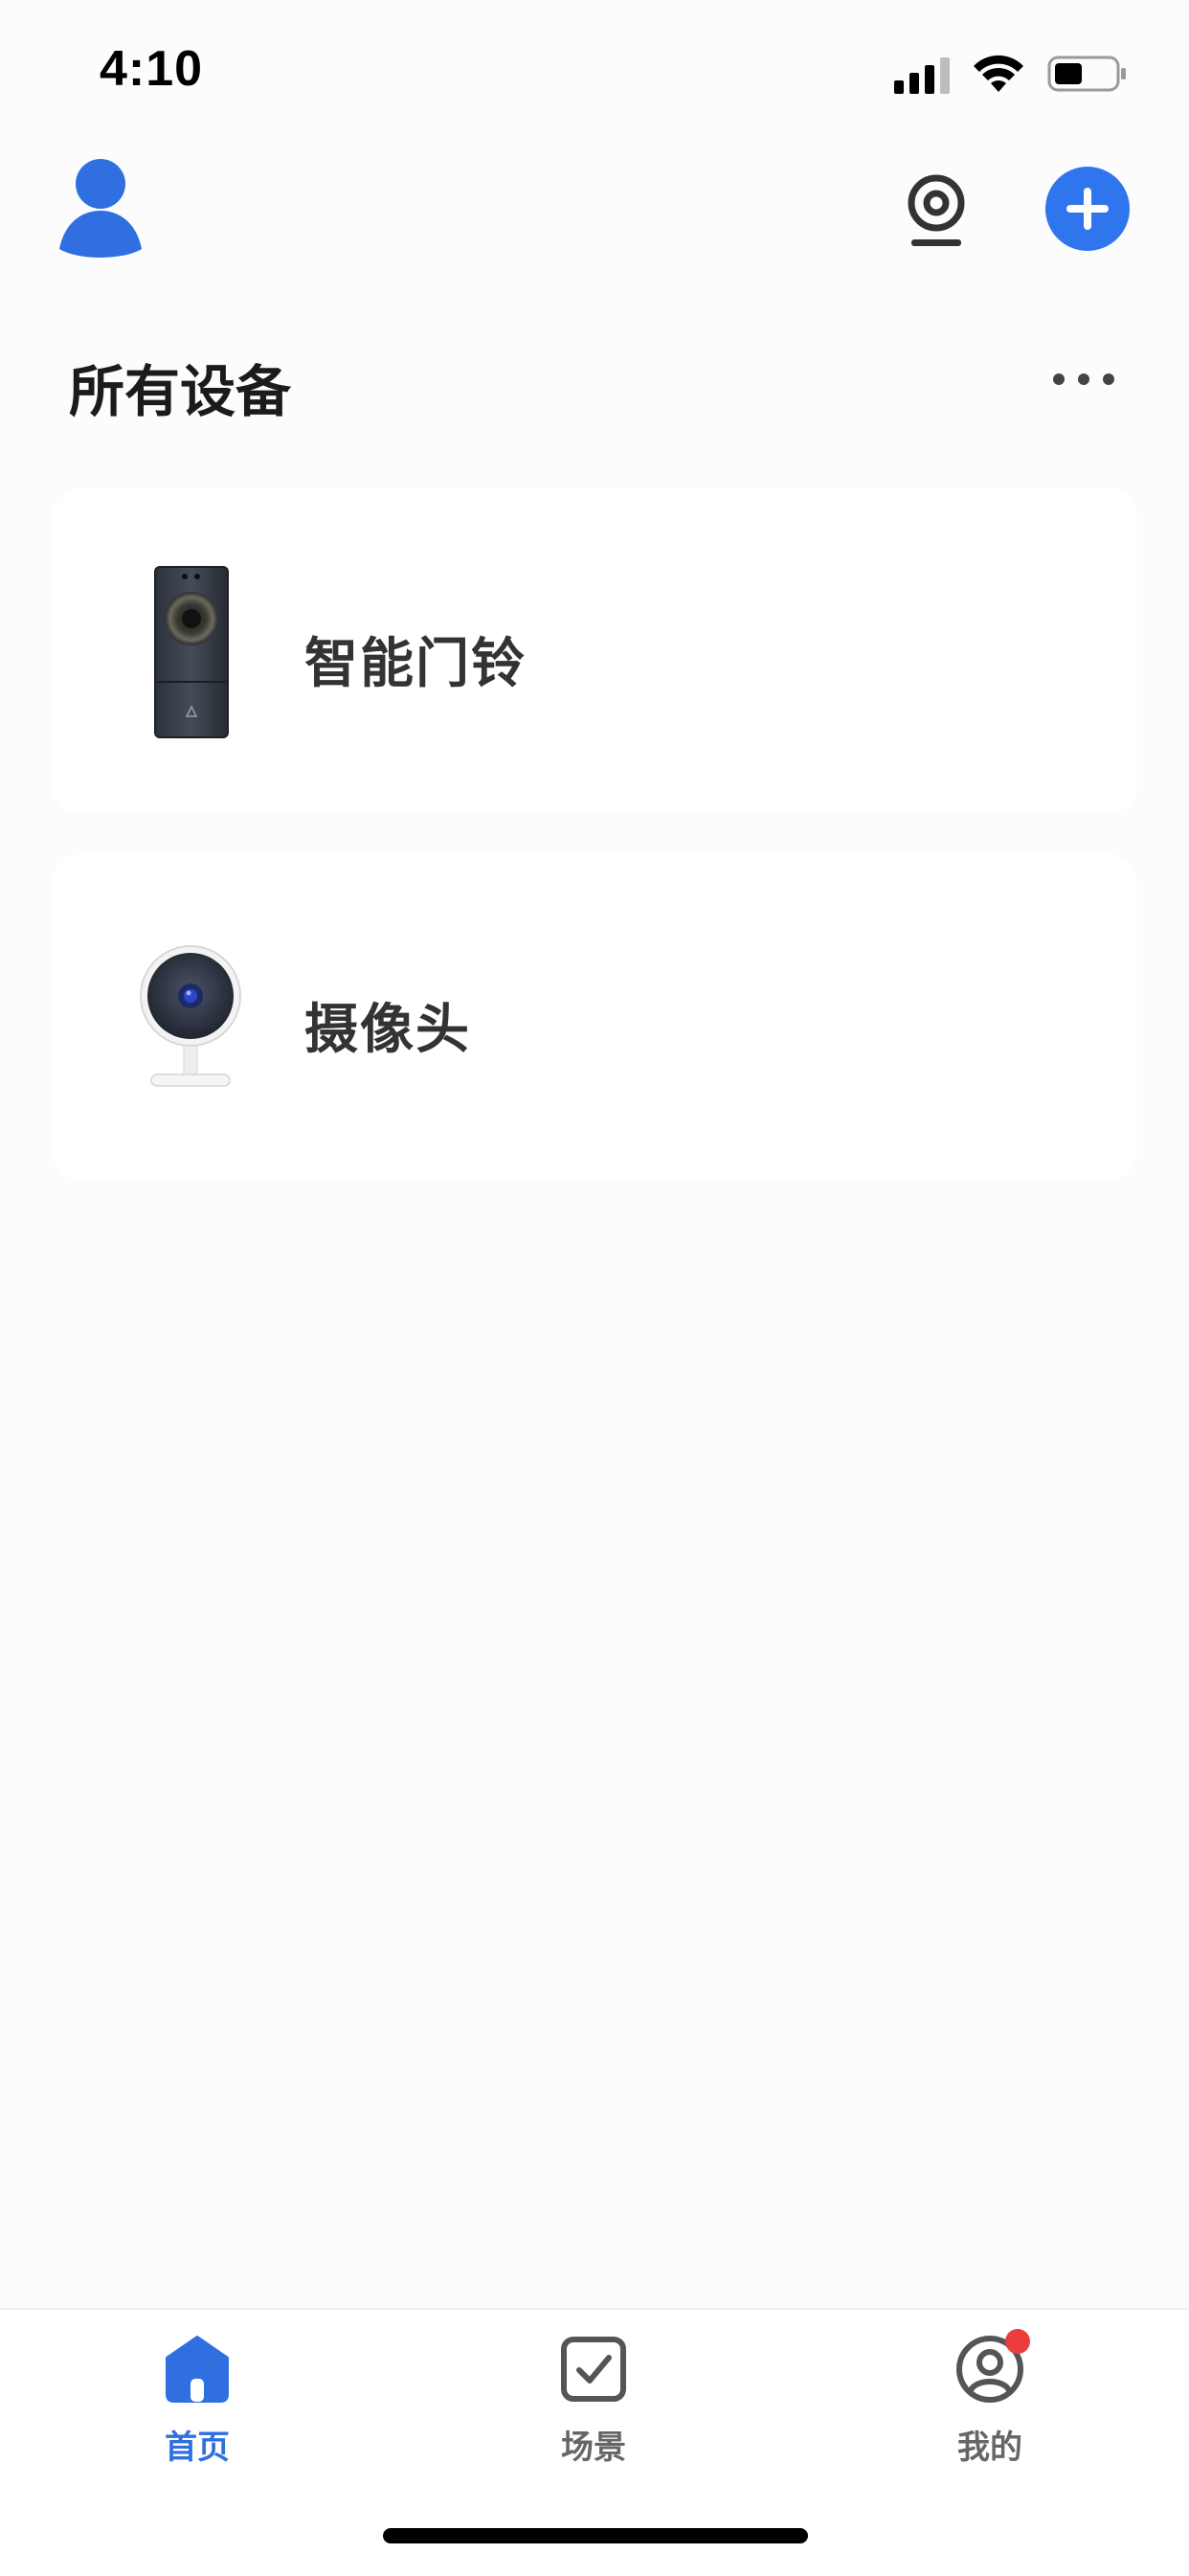 This screenshot has width=1189, height=2576. Describe the element at coordinates (936, 210) in the screenshot. I see `camera-icon` at that location.